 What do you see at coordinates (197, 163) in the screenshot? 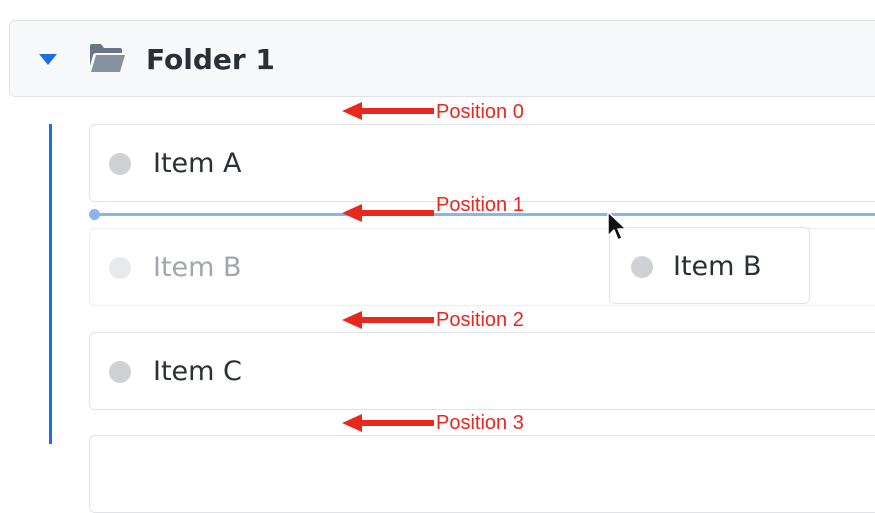
I see `item-label: Item A` at bounding box center [197, 163].